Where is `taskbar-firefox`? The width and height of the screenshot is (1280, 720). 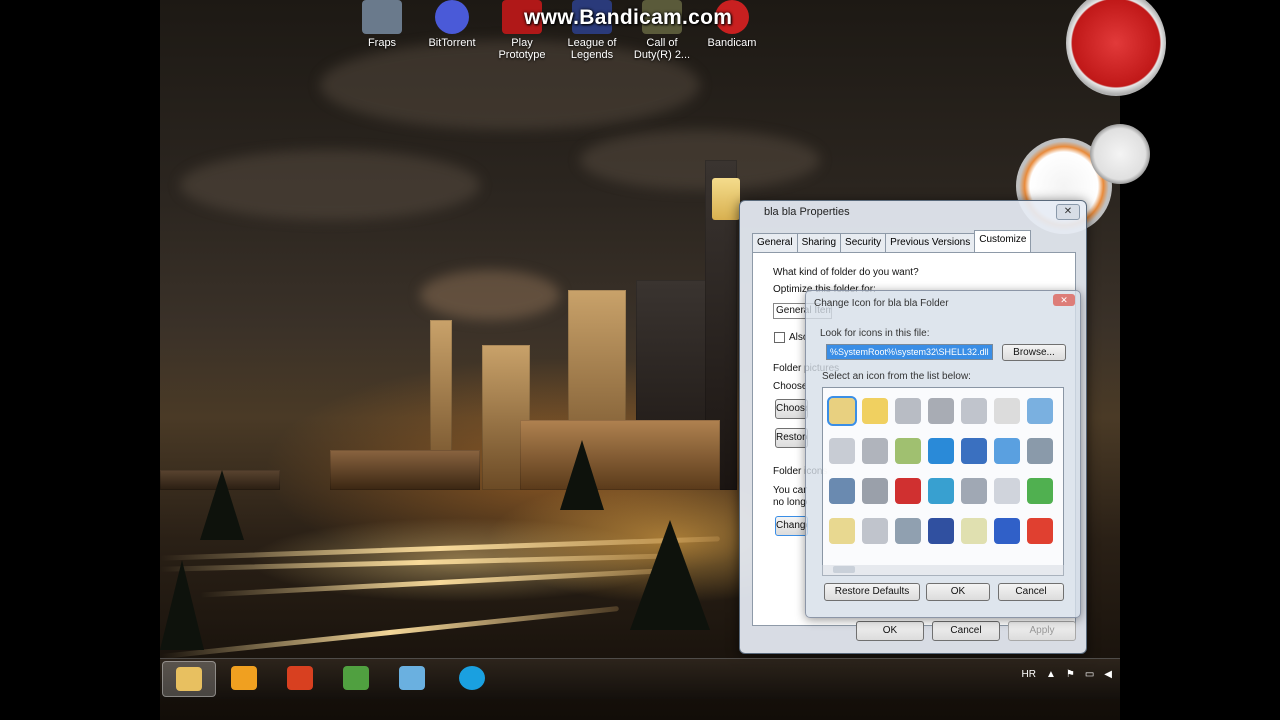 taskbar-firefox is located at coordinates (300, 678).